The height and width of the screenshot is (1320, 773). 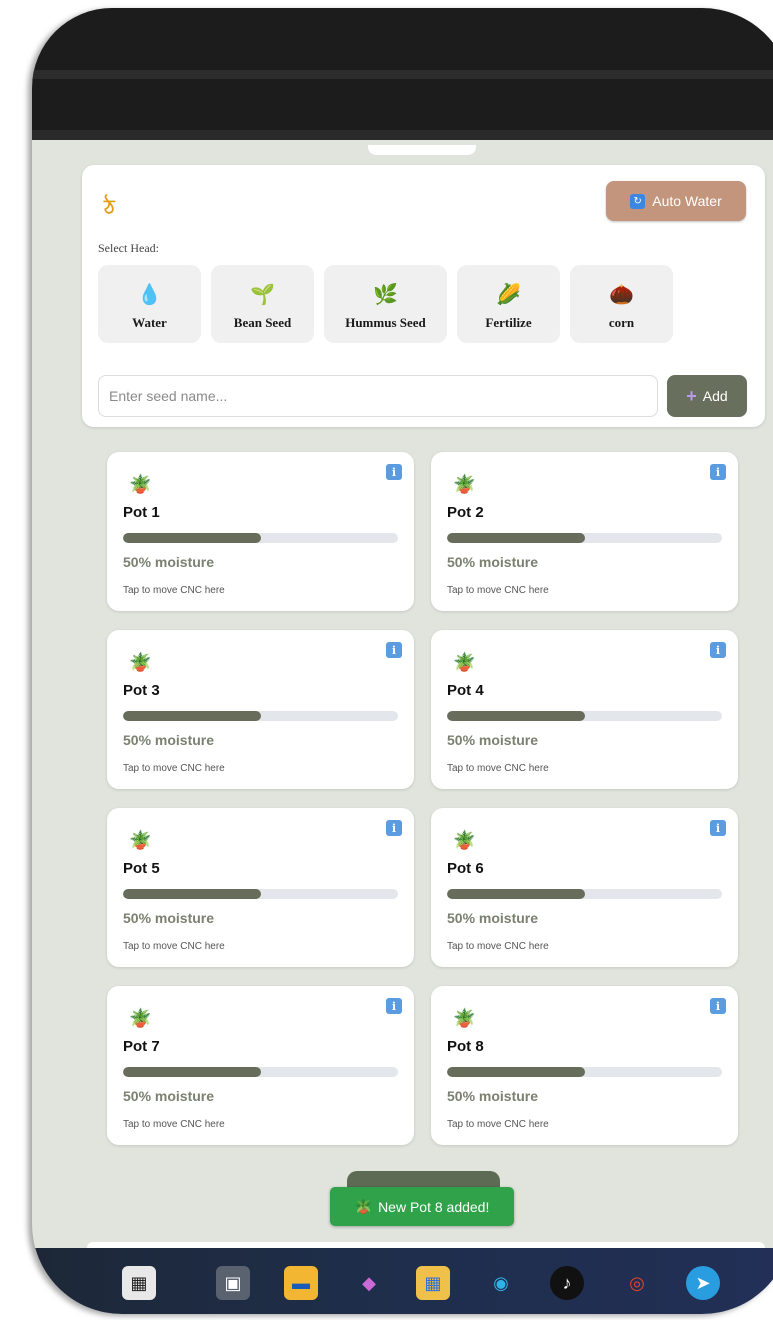 What do you see at coordinates (434, 1206) in the screenshot?
I see `toast-text: New Pot 8 added!` at bounding box center [434, 1206].